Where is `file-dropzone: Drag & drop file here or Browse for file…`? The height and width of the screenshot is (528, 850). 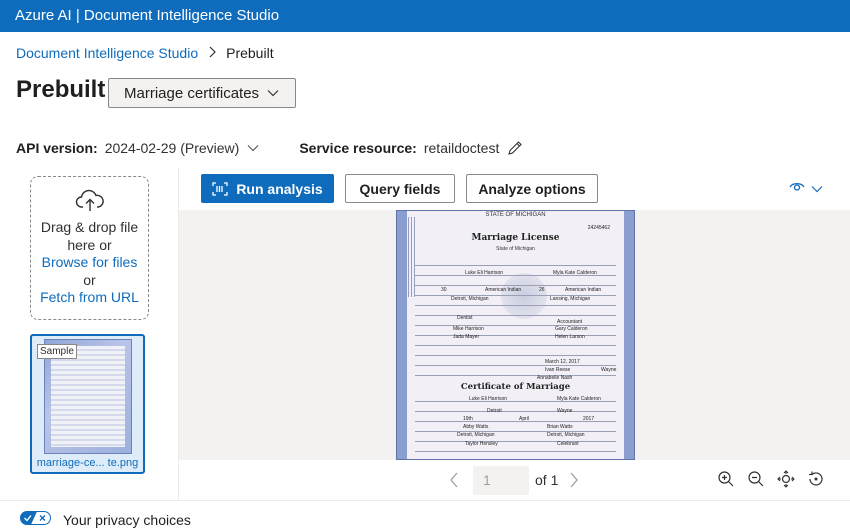 file-dropzone: Drag & drop file here or Browse for file… is located at coordinates (89, 248).